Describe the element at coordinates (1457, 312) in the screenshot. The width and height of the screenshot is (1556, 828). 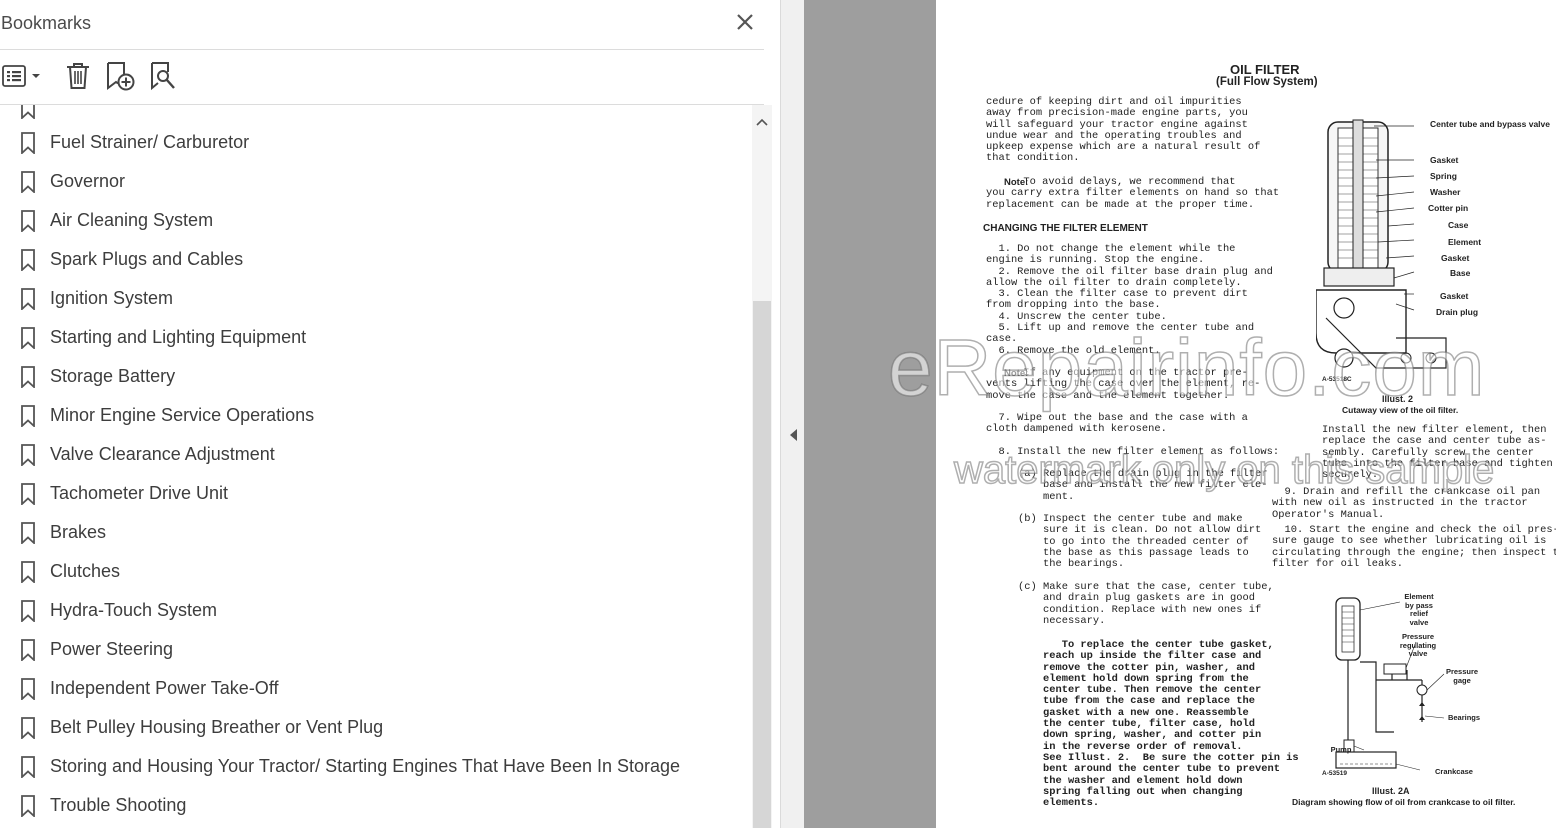
I see `illust2-label: Drain plug` at that location.